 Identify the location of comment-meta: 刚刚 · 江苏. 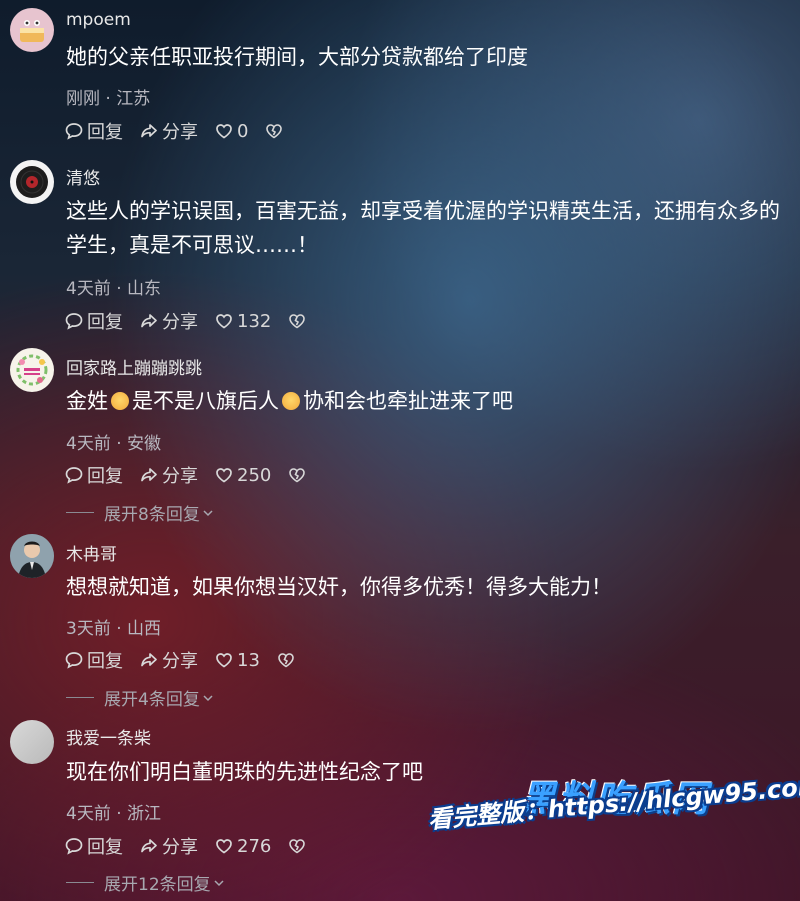
(108, 99).